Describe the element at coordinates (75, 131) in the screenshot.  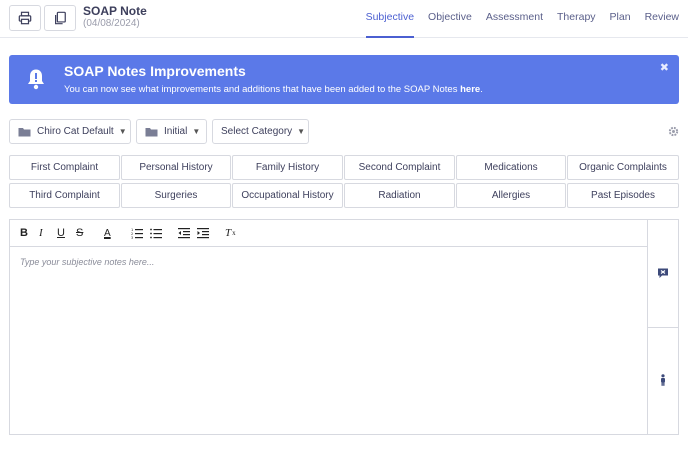
I see `template-dropdown-label: Chiro Cat Default` at that location.